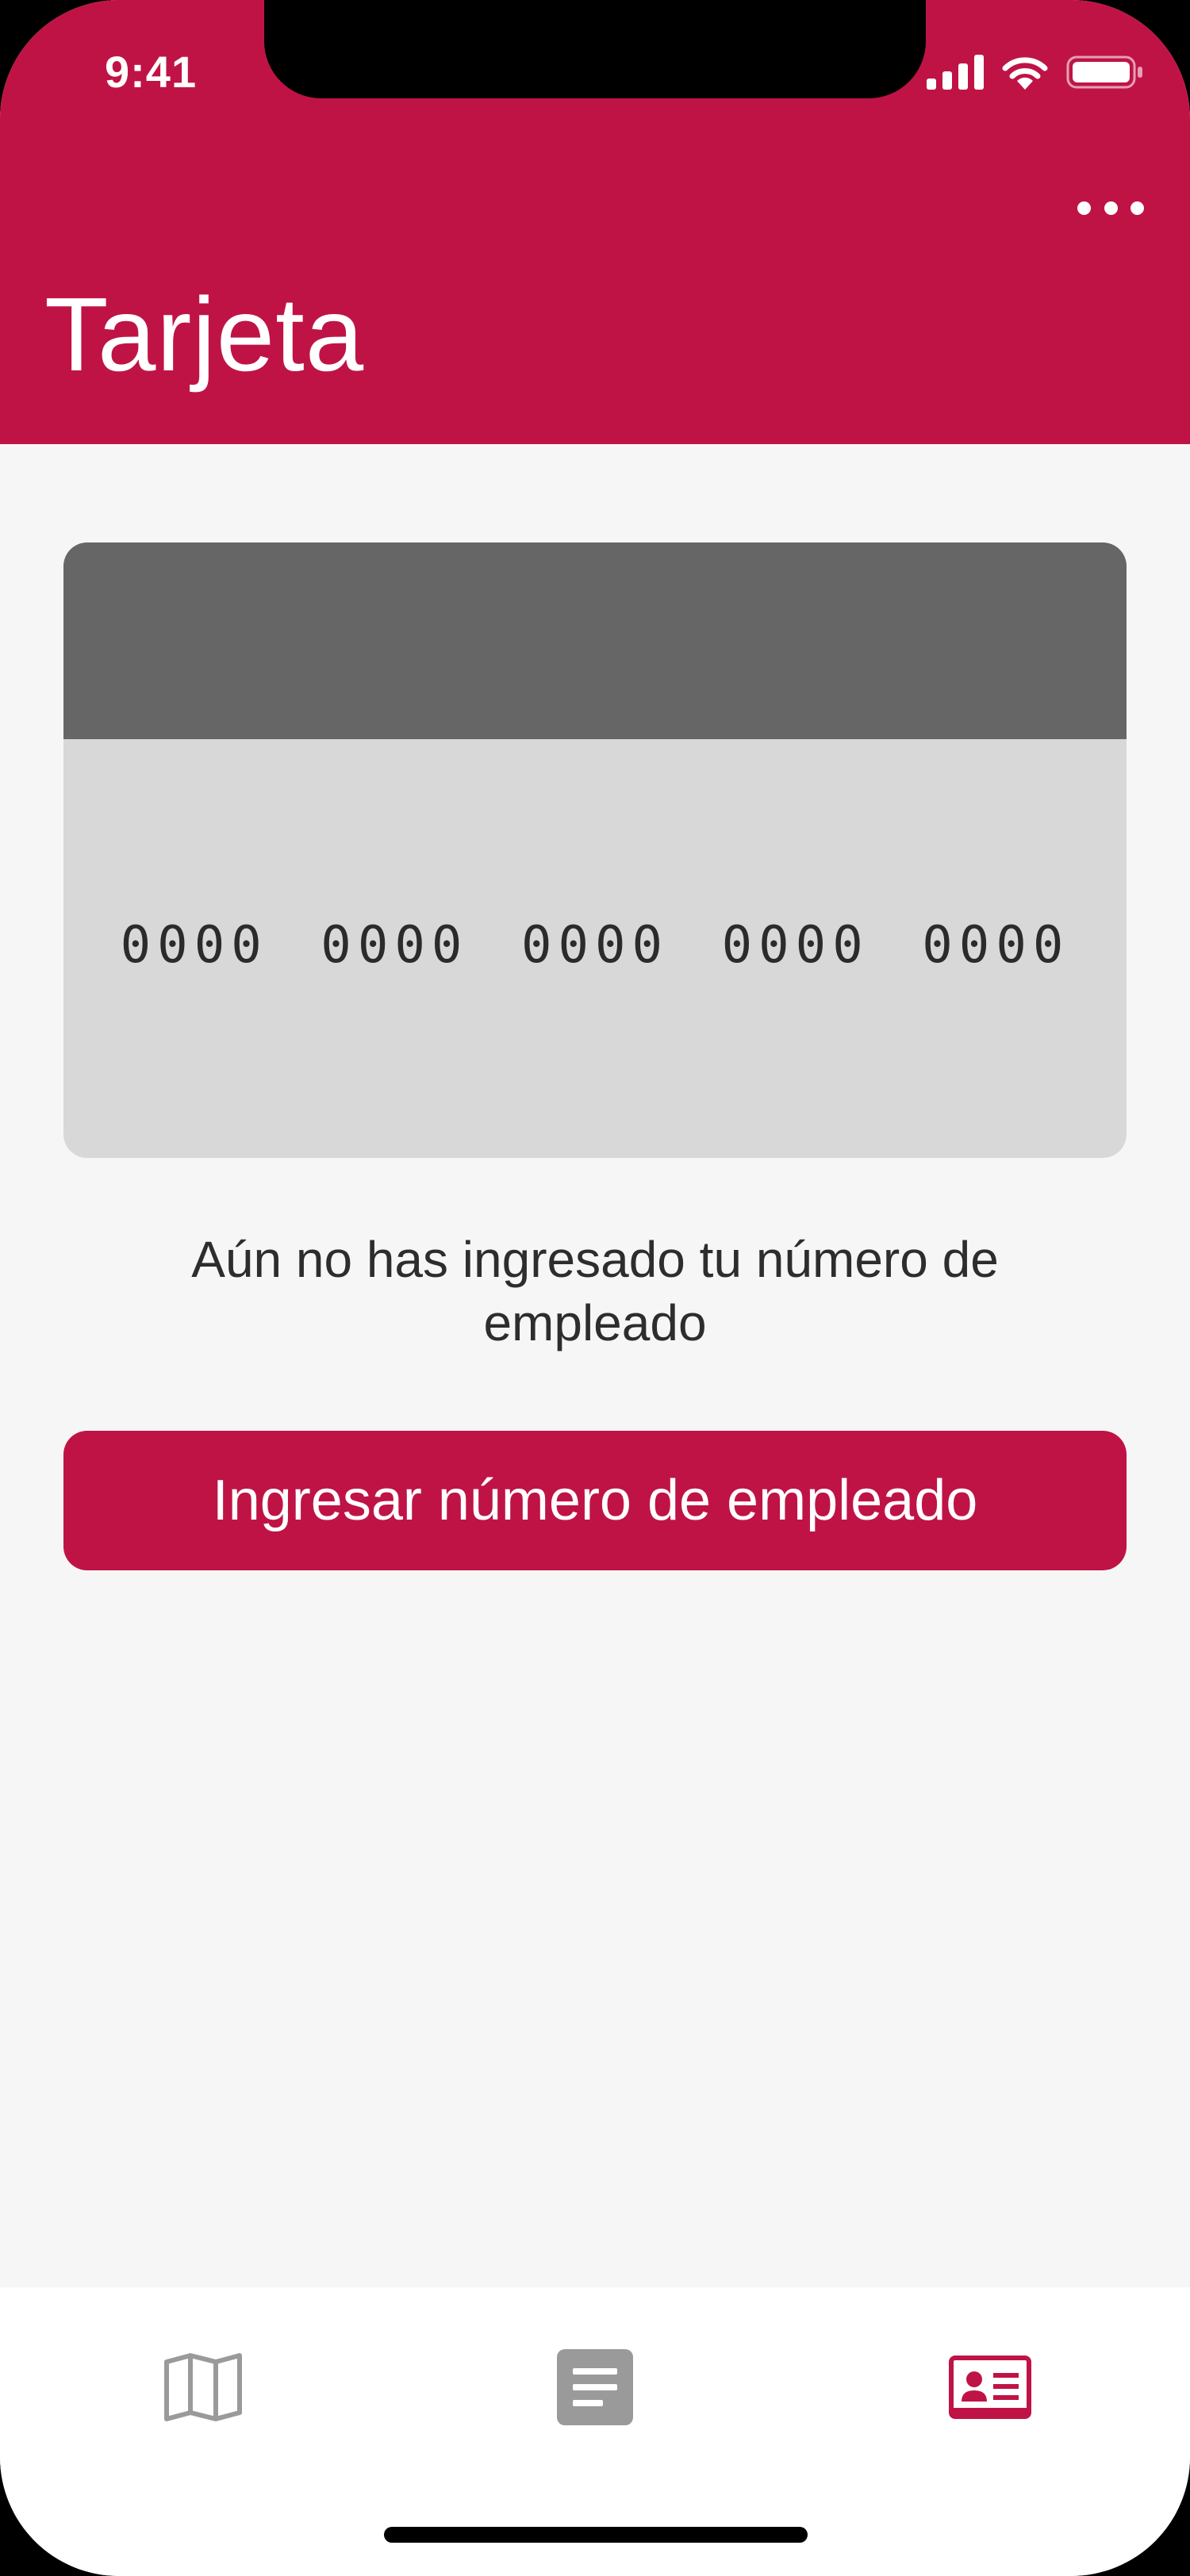 This screenshot has width=1190, height=2576. Describe the element at coordinates (595, 945) in the screenshot. I see `card-number: 0000 0000 0000 0000 0000` at that location.